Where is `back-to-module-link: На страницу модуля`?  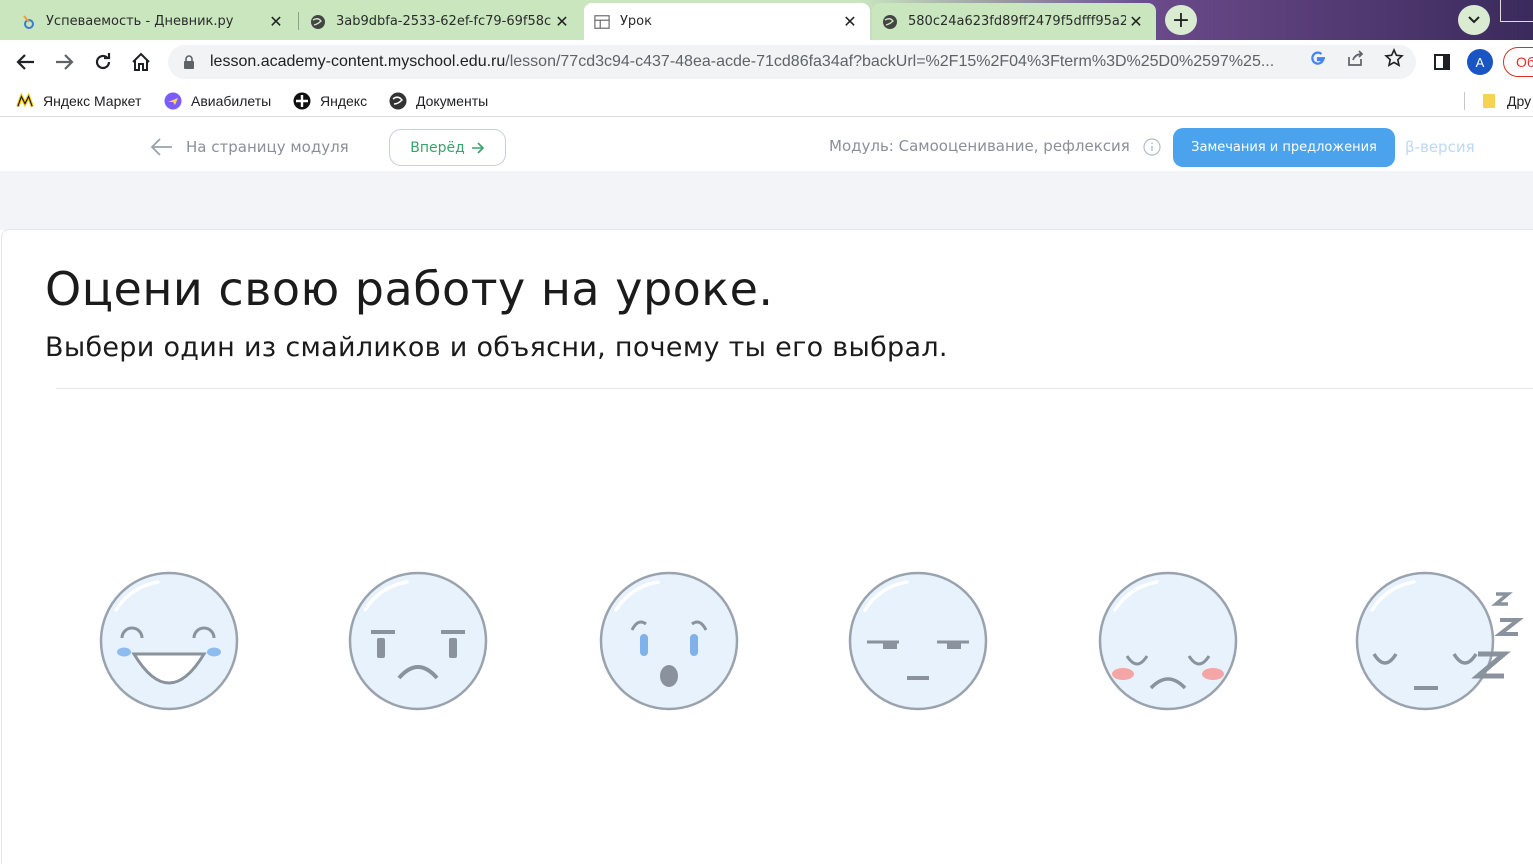
back-to-module-link: На страницу модуля is located at coordinates (249, 147).